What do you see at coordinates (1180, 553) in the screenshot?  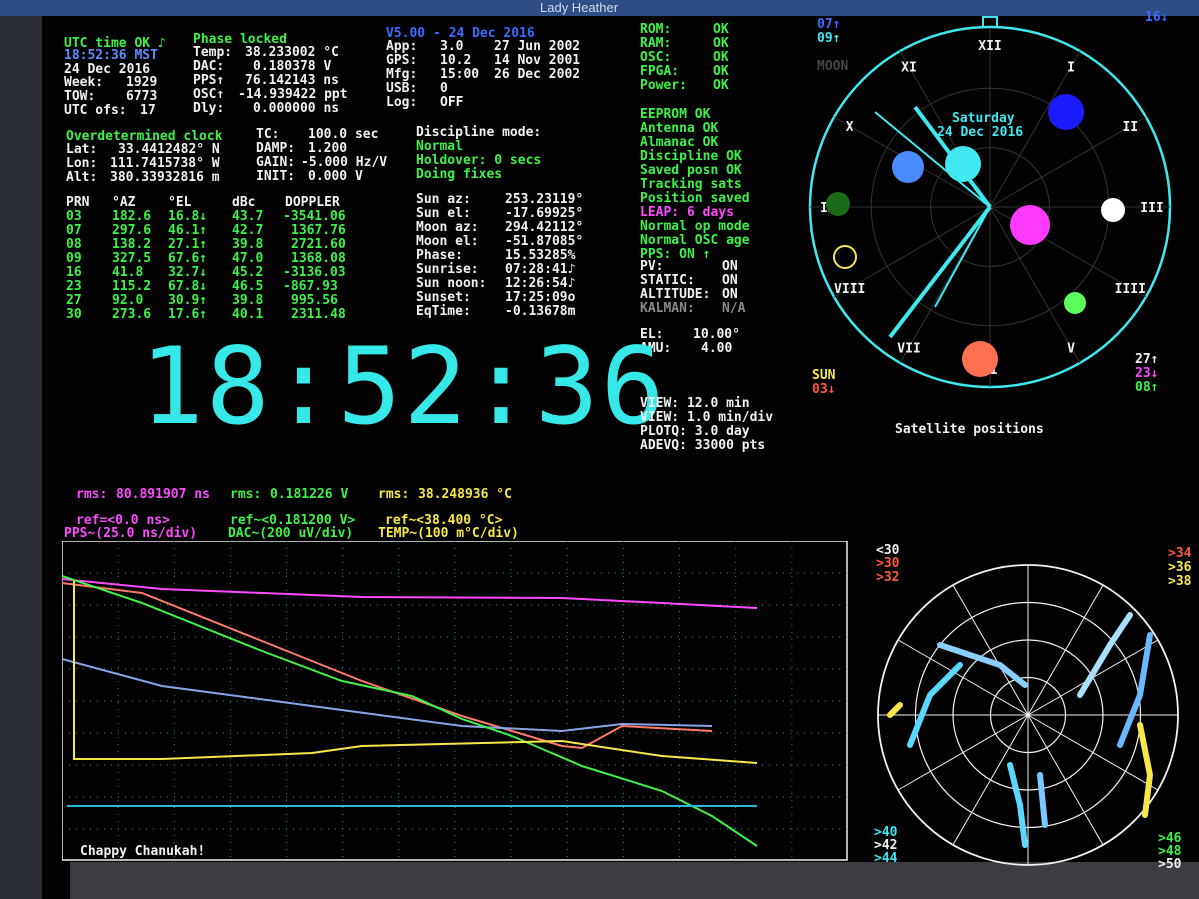 I see `sig-right-1: >34` at bounding box center [1180, 553].